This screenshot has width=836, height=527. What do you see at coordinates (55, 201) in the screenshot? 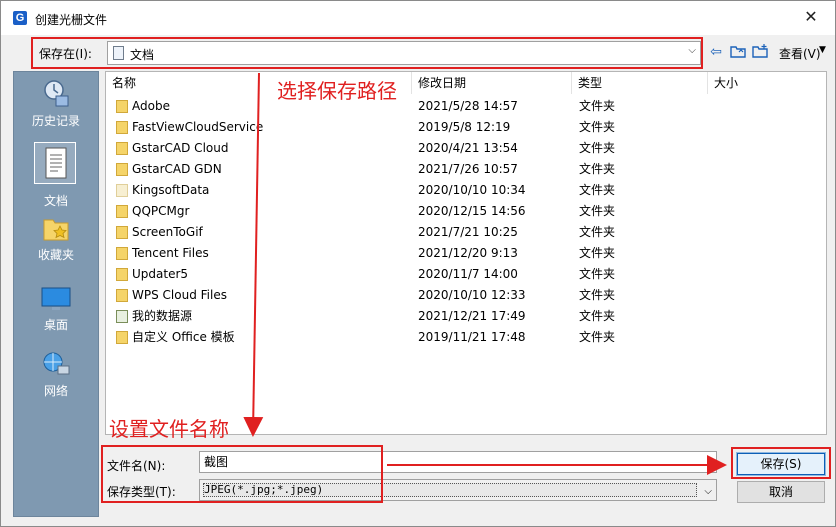
I see `place-documents-label: 文档` at bounding box center [55, 201].